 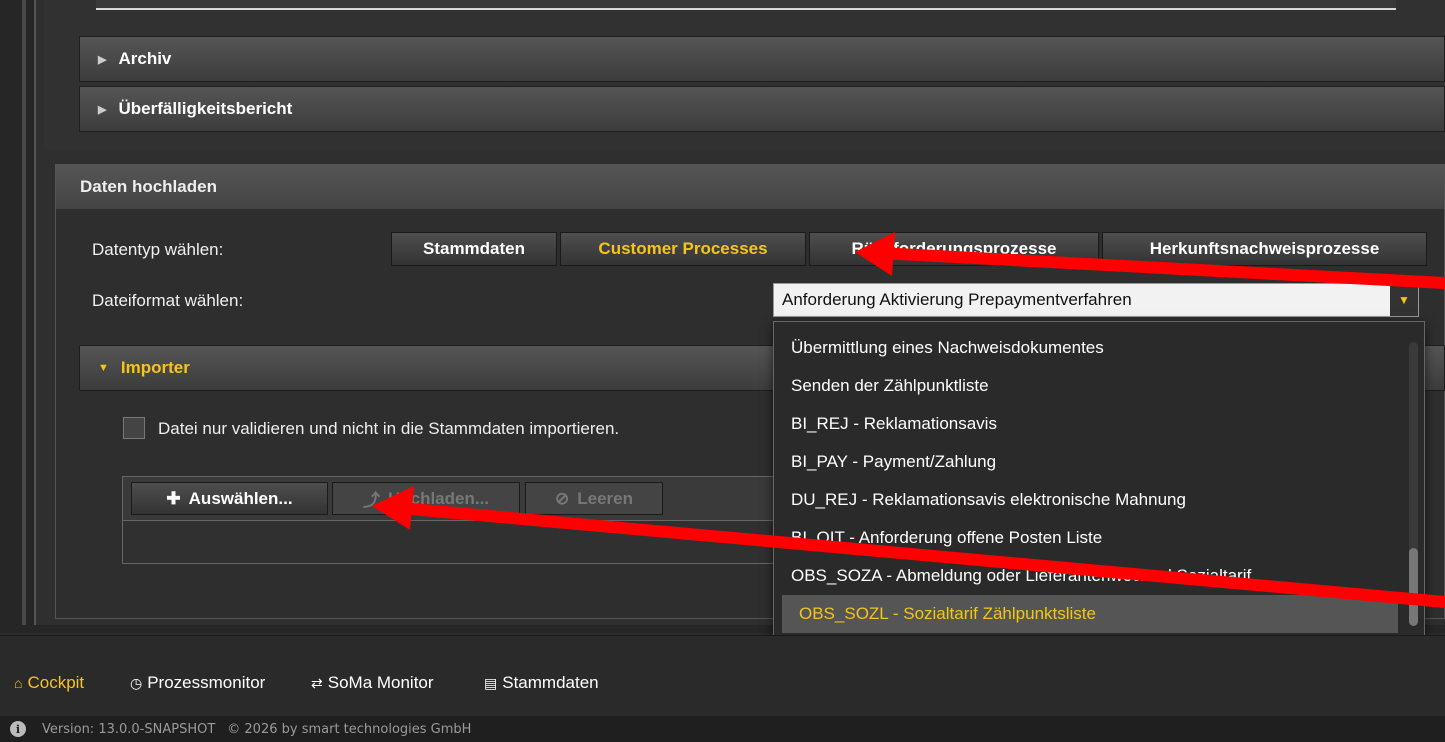 I want to click on upload-panel-header: Daten hochladen, so click(x=750, y=187).